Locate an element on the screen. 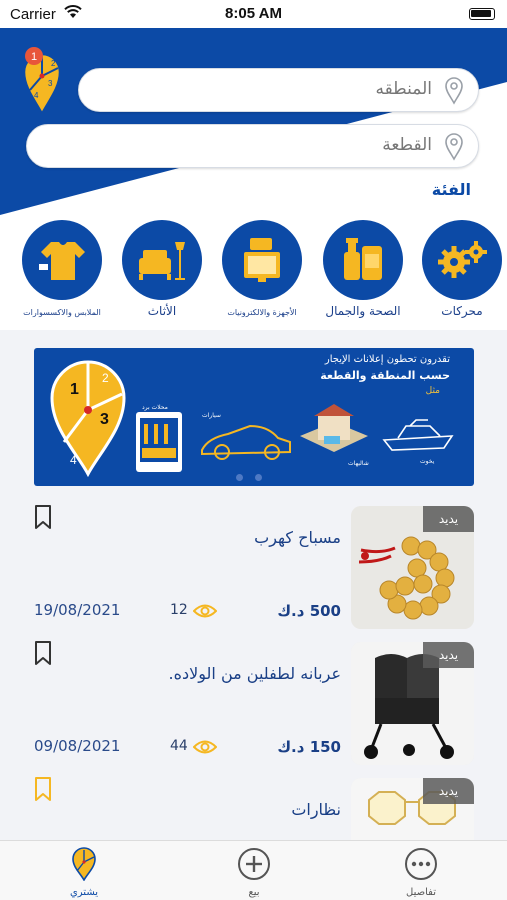 This screenshot has width=507, height=900. tab-label: يشتري is located at coordinates (84, 892).